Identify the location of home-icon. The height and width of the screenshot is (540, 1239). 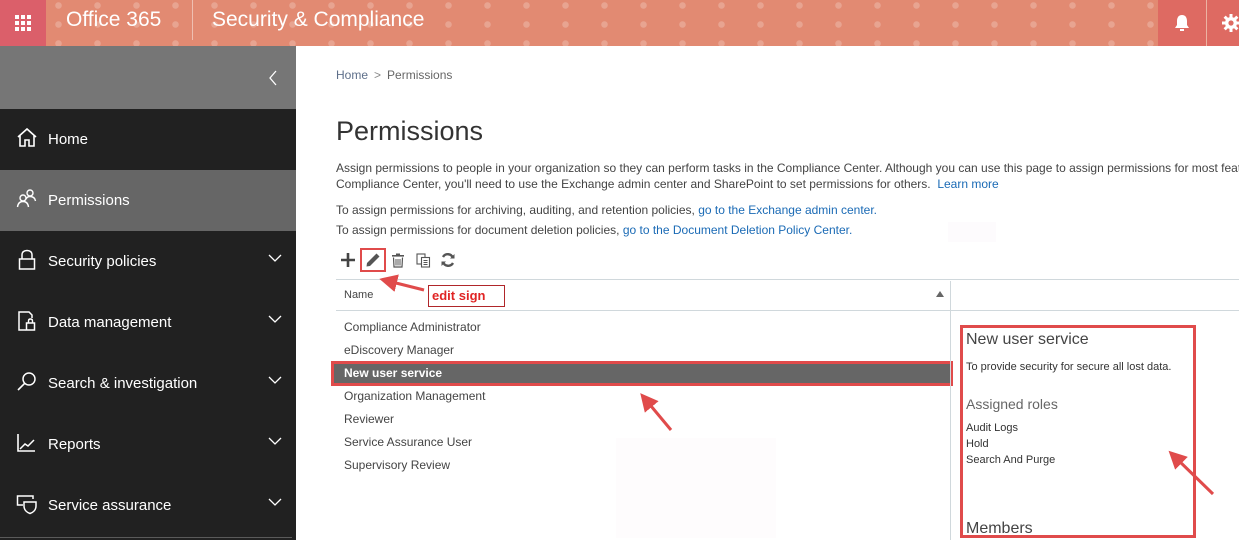
(27, 137).